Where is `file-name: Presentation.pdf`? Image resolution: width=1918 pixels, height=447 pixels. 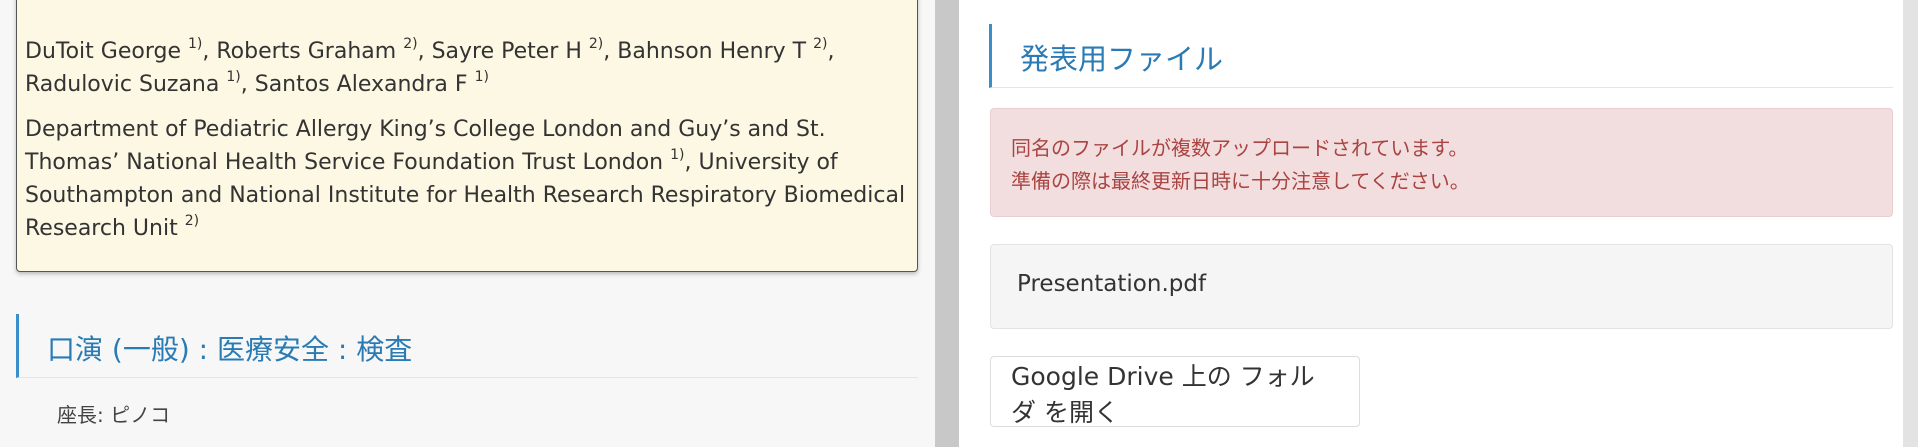 file-name: Presentation.pdf is located at coordinates (1111, 284).